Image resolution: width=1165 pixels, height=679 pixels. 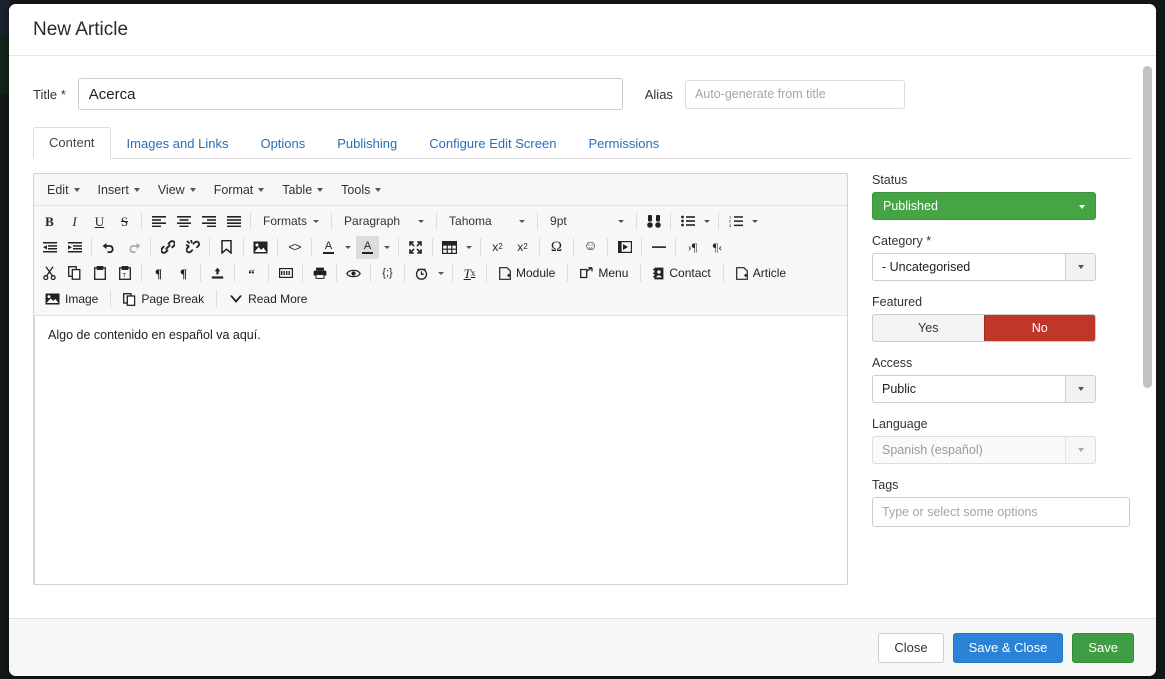 I want to click on superscript-icon: x2, so click(x=522, y=247).